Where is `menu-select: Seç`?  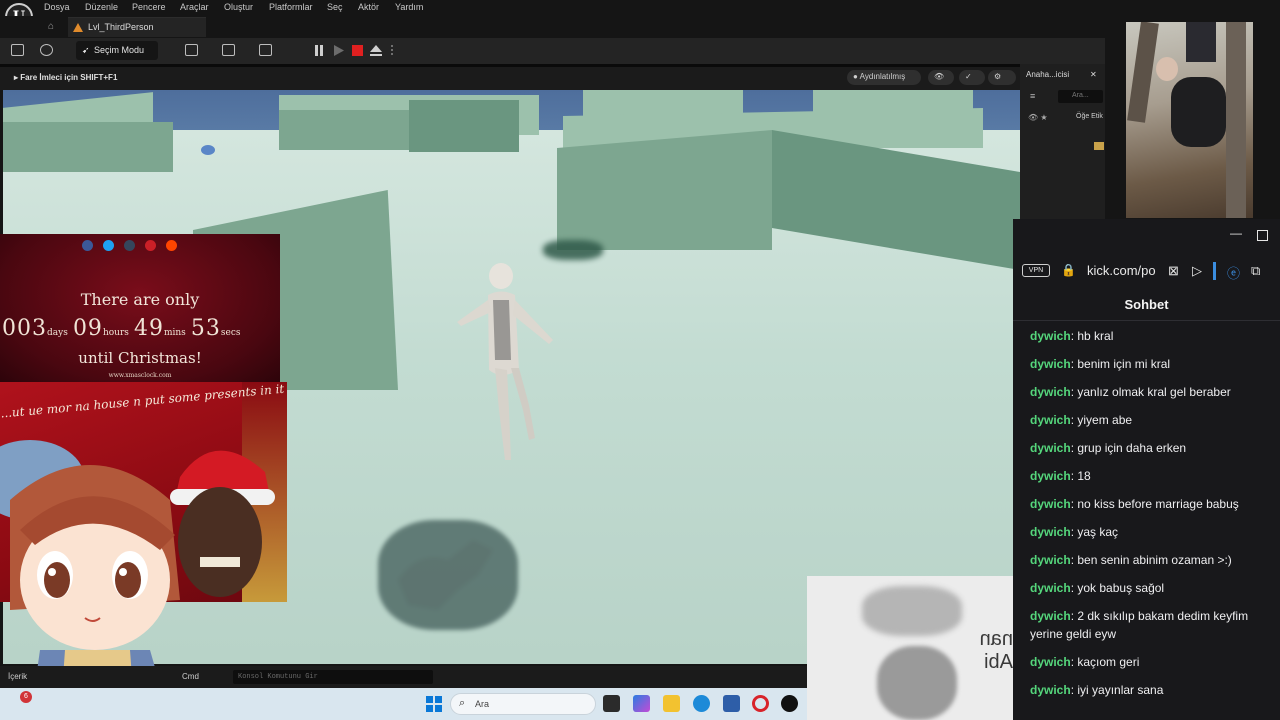
menu-select: Seç is located at coordinates (335, 7).